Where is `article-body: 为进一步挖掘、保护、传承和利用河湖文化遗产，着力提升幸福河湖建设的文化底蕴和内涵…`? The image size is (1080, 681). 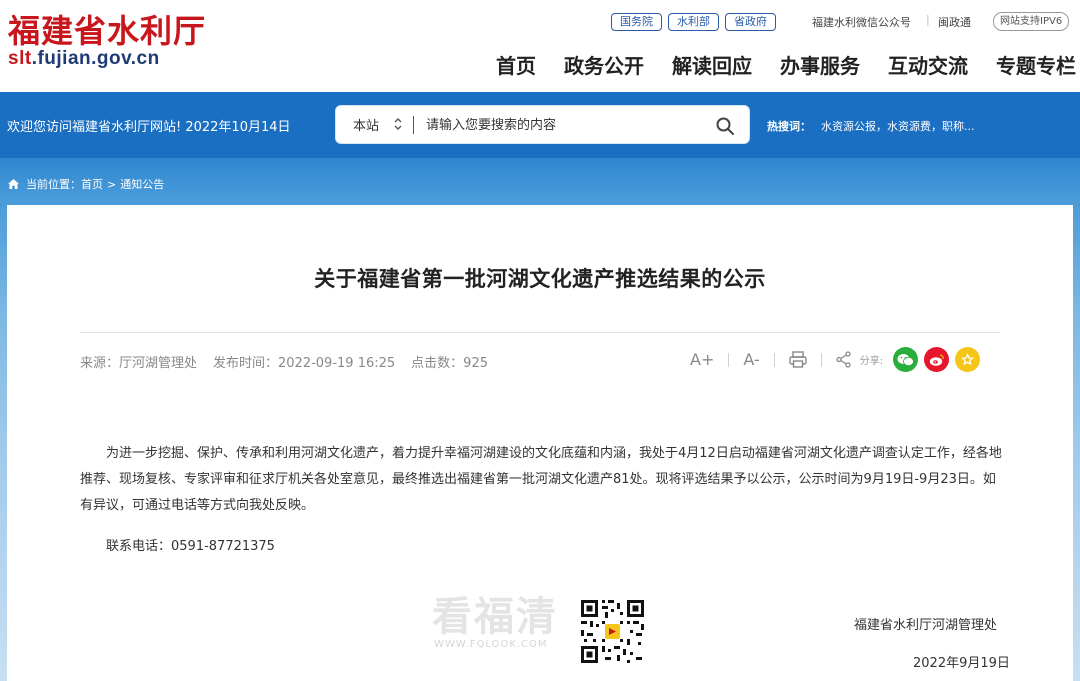
article-body: 为进一步挖掘、保护、传承和利用河湖文化遗产，着力提升幸福河湖建设的文化底蕴和内涵… is located at coordinates (541, 479).